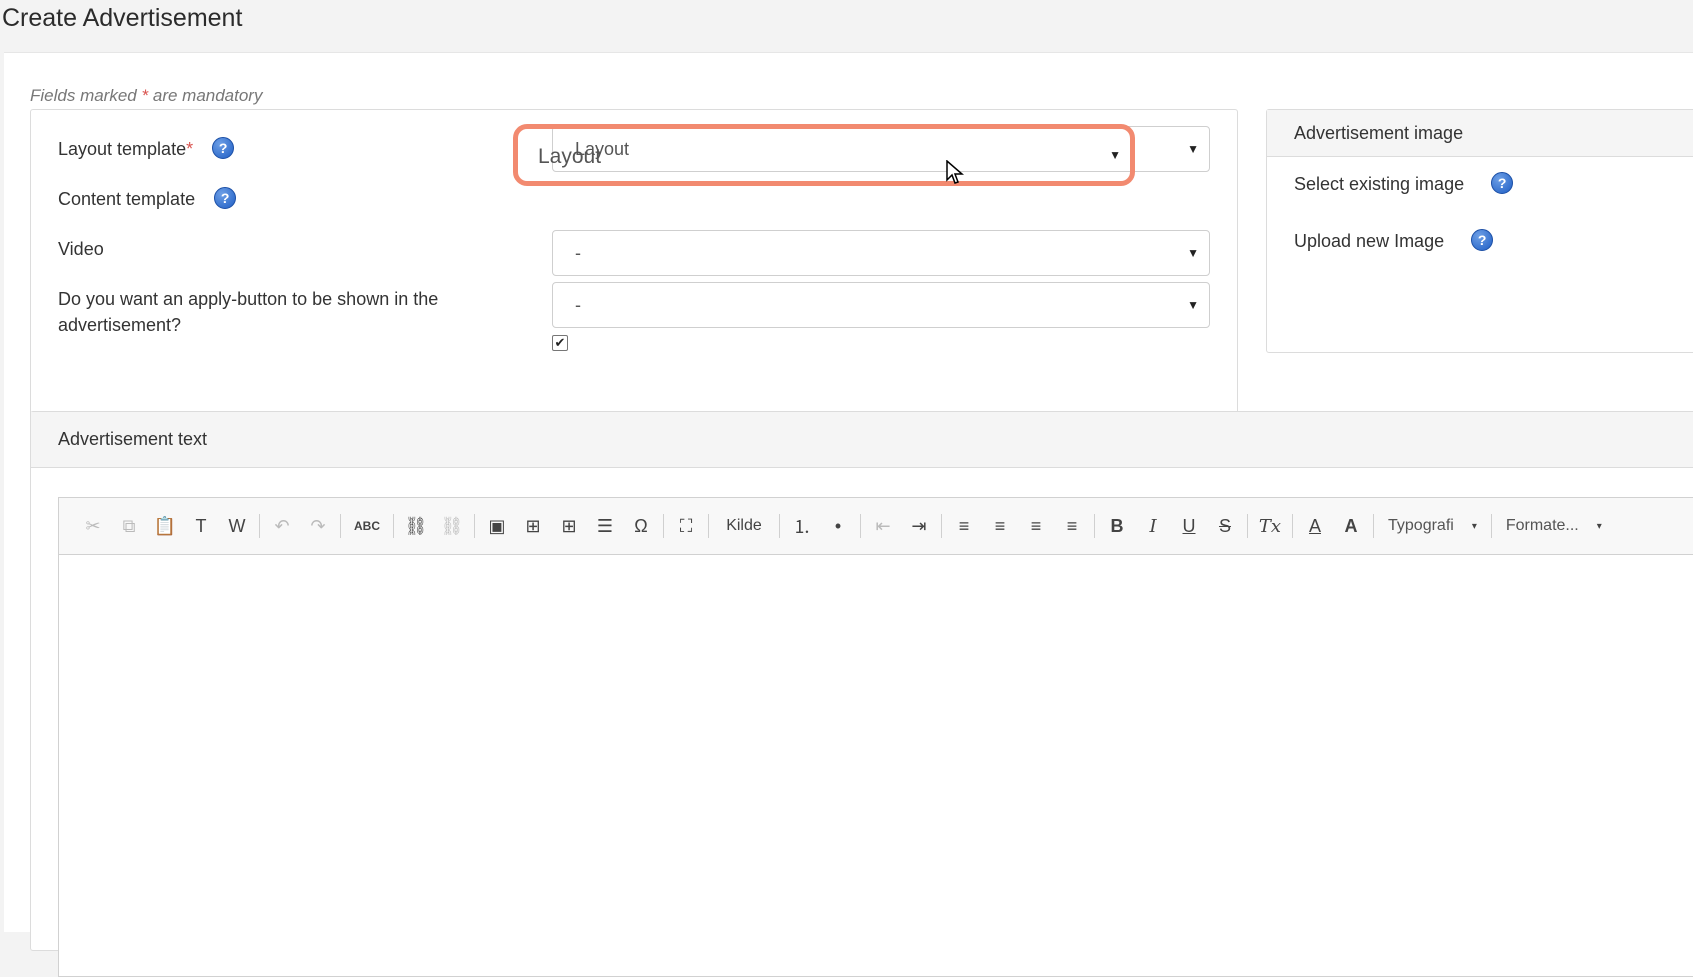  Describe the element at coordinates (883, 526) in the screenshot. I see `outdent-icon: ⇤` at that location.